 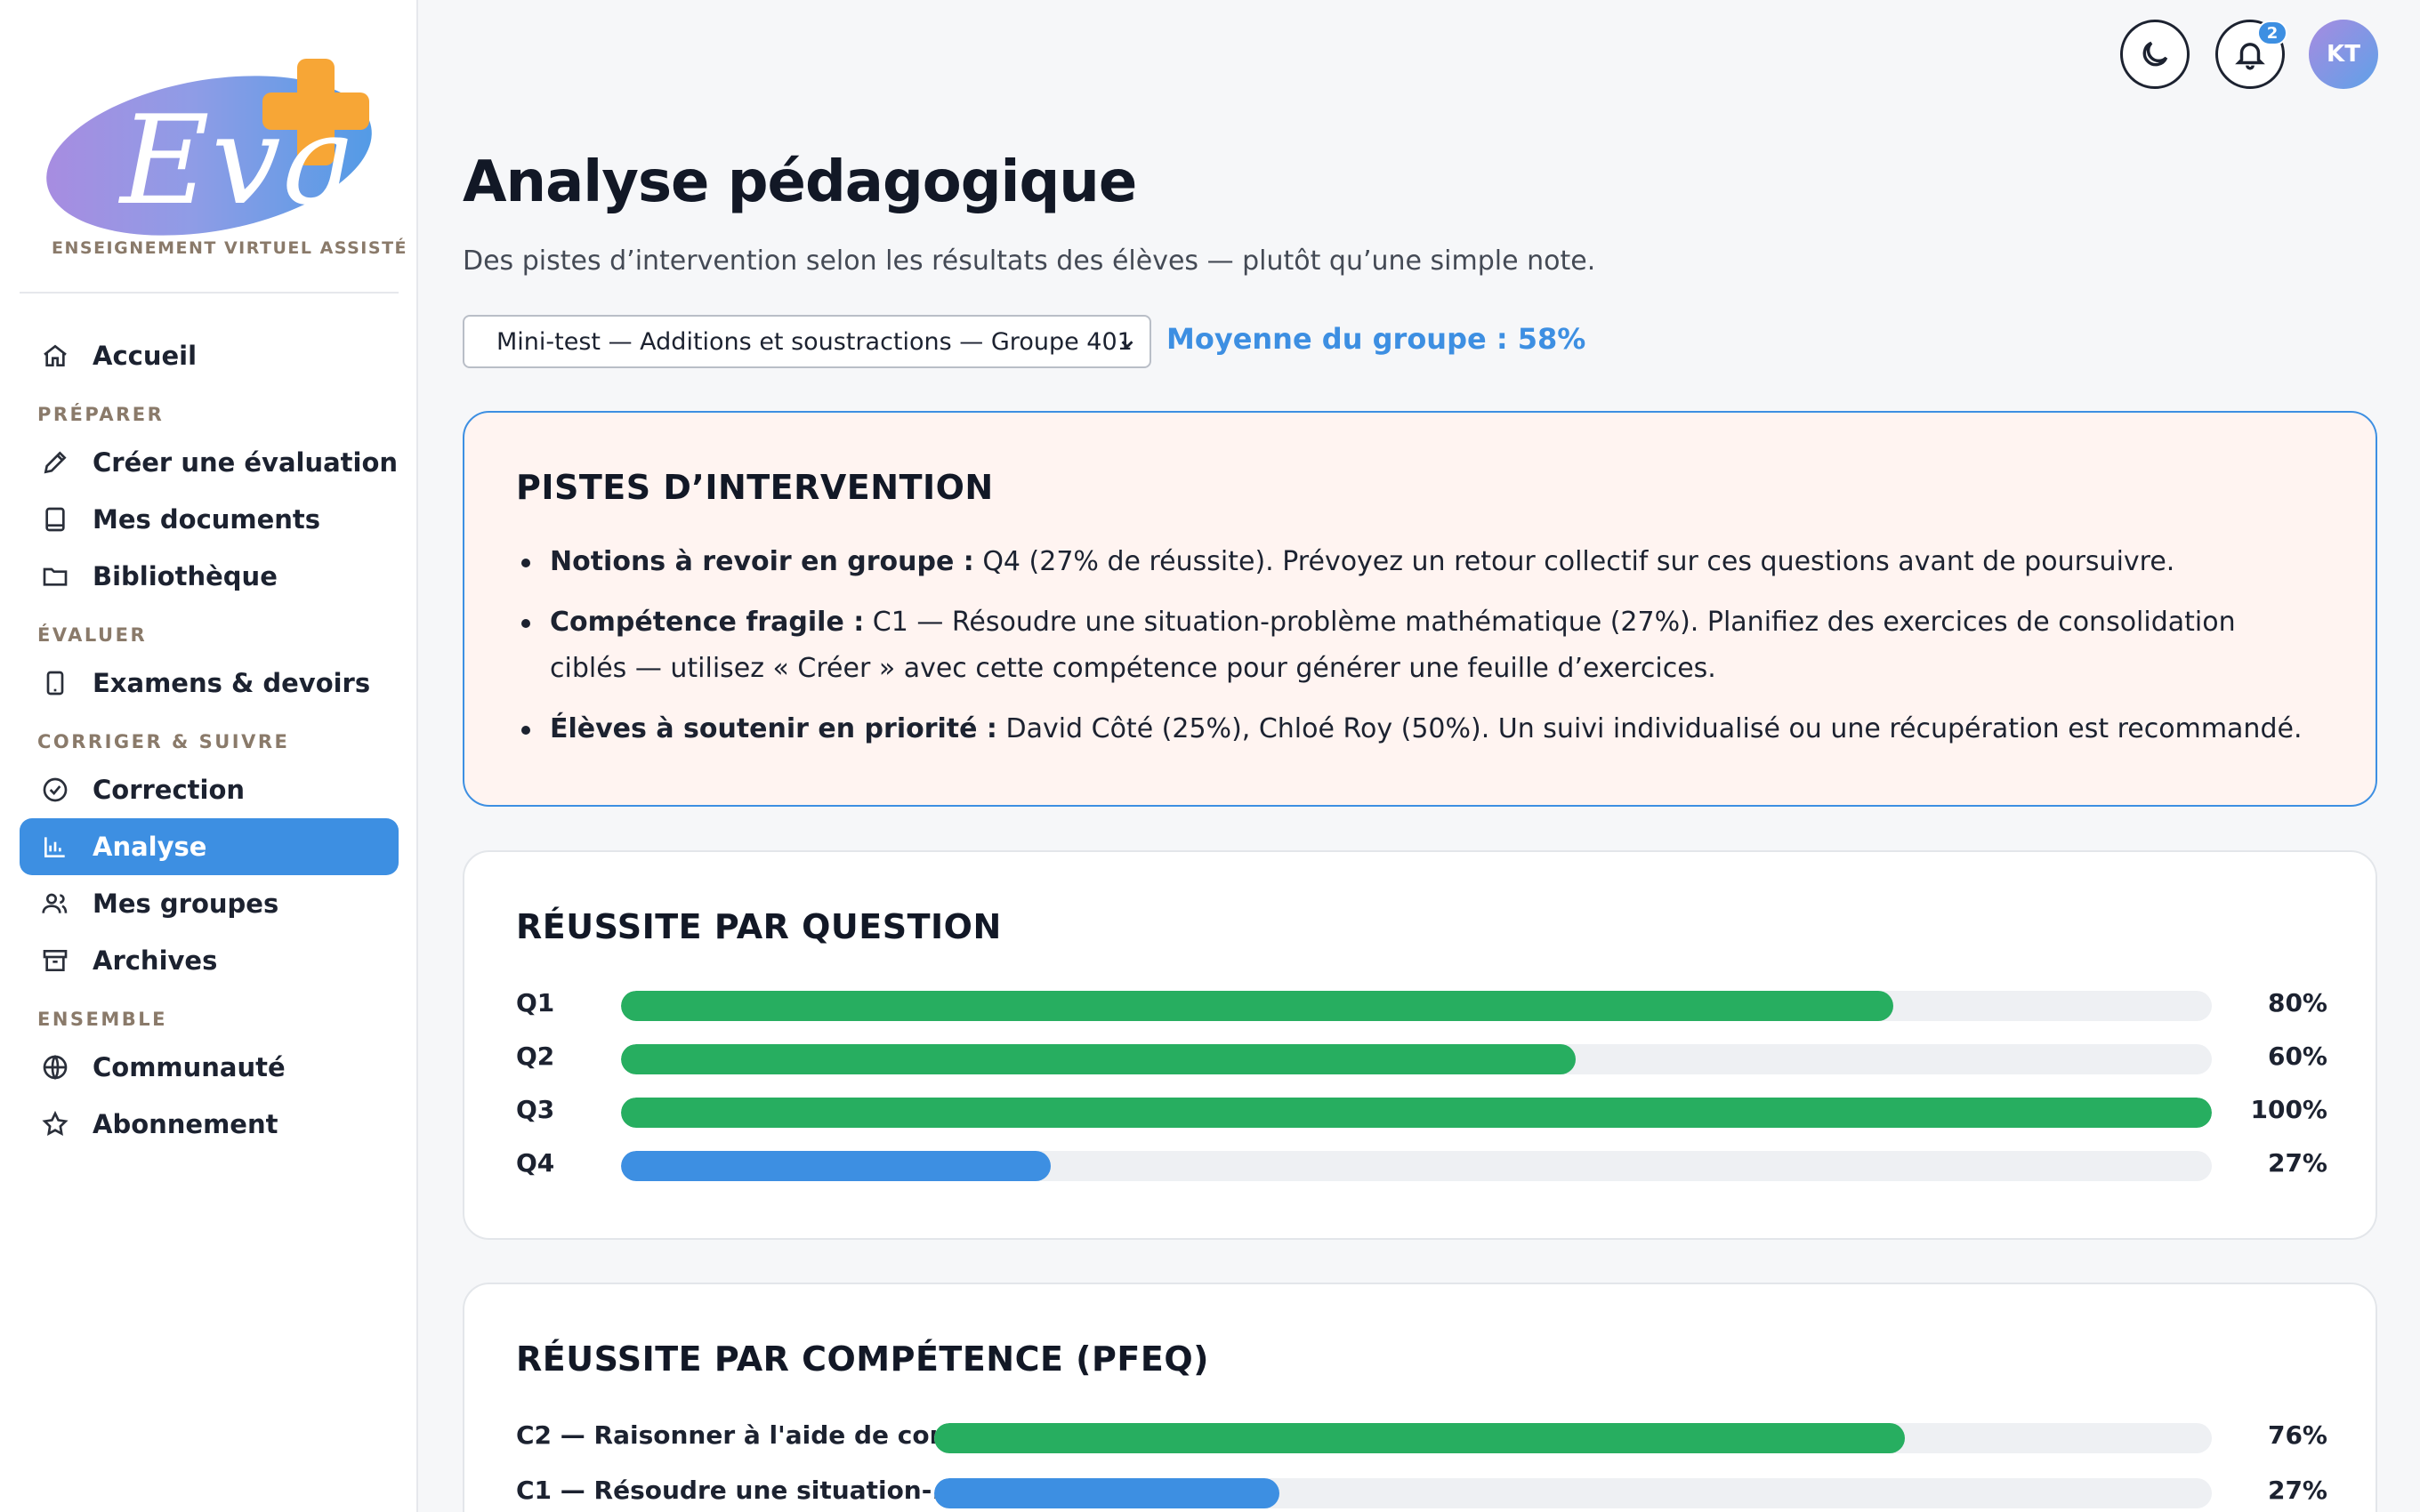 I want to click on hint-label: Notions à revoir en groupe :, so click(x=762, y=561).